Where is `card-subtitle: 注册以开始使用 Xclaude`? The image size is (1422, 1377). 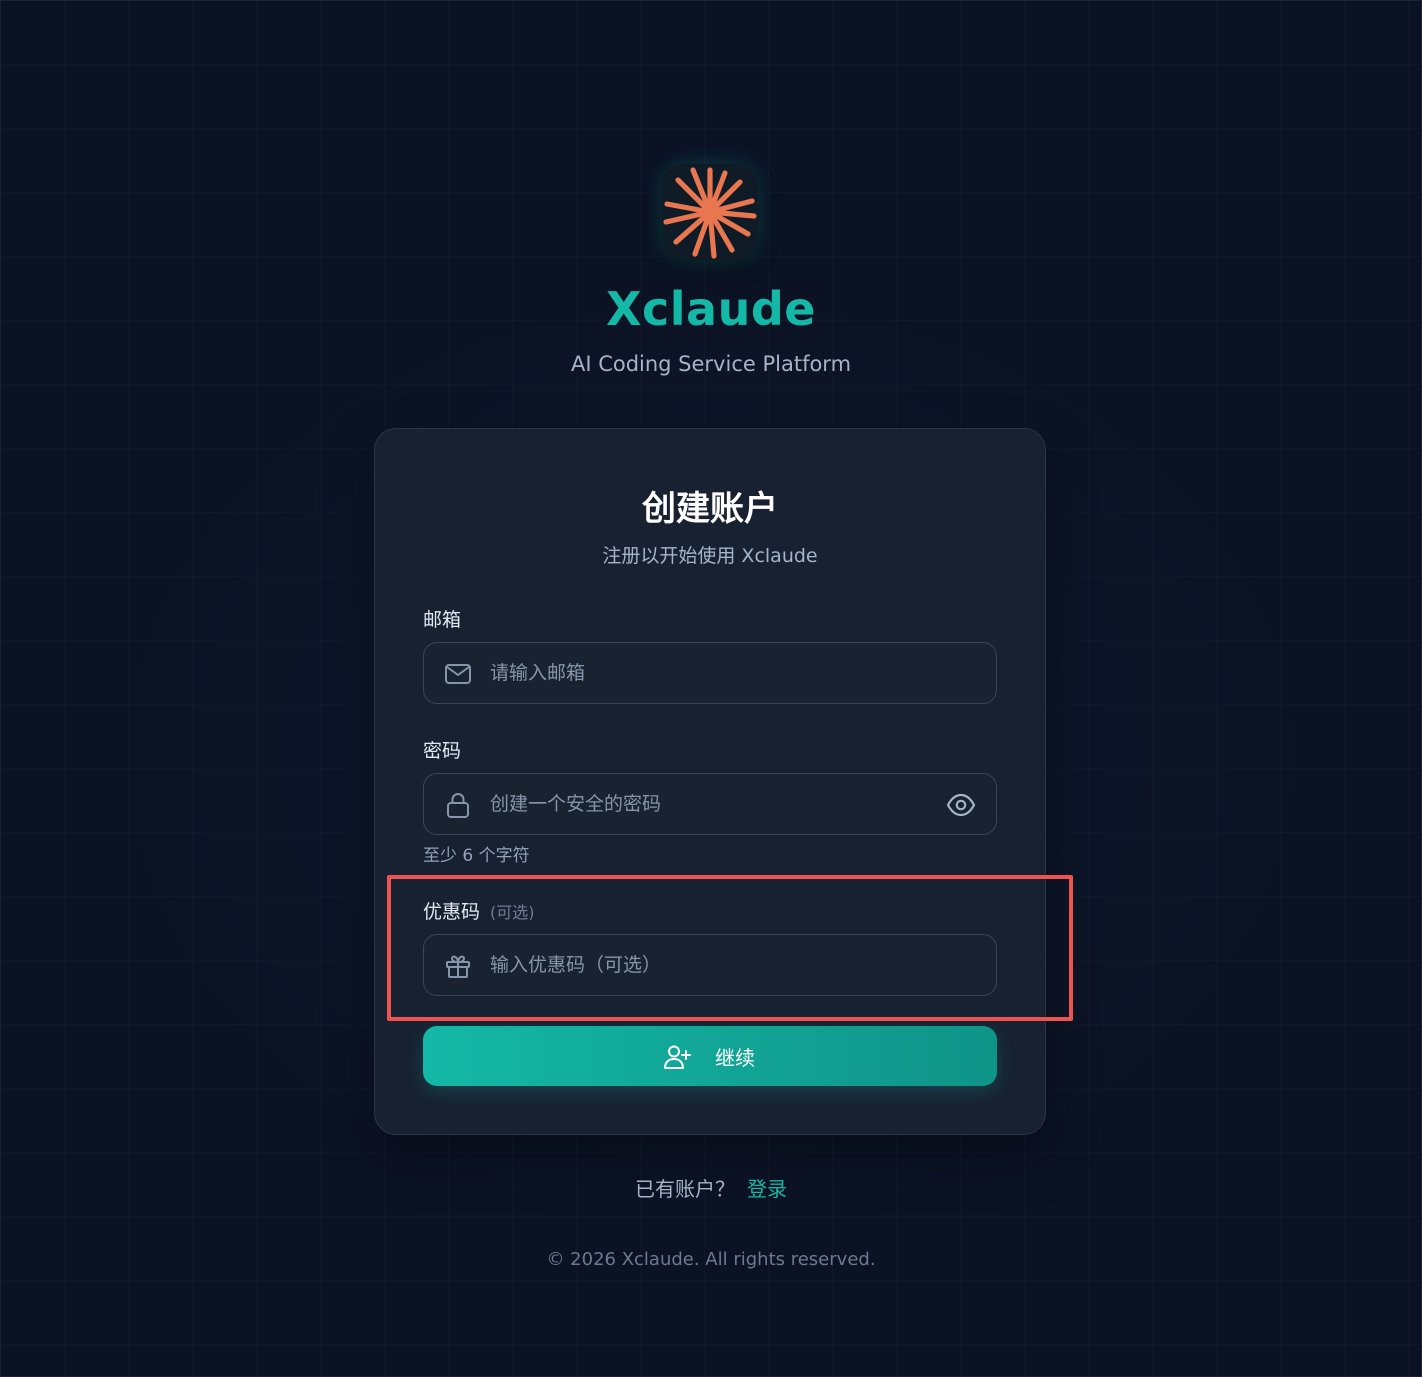 card-subtitle: 注册以开始使用 Xclaude is located at coordinates (710, 556).